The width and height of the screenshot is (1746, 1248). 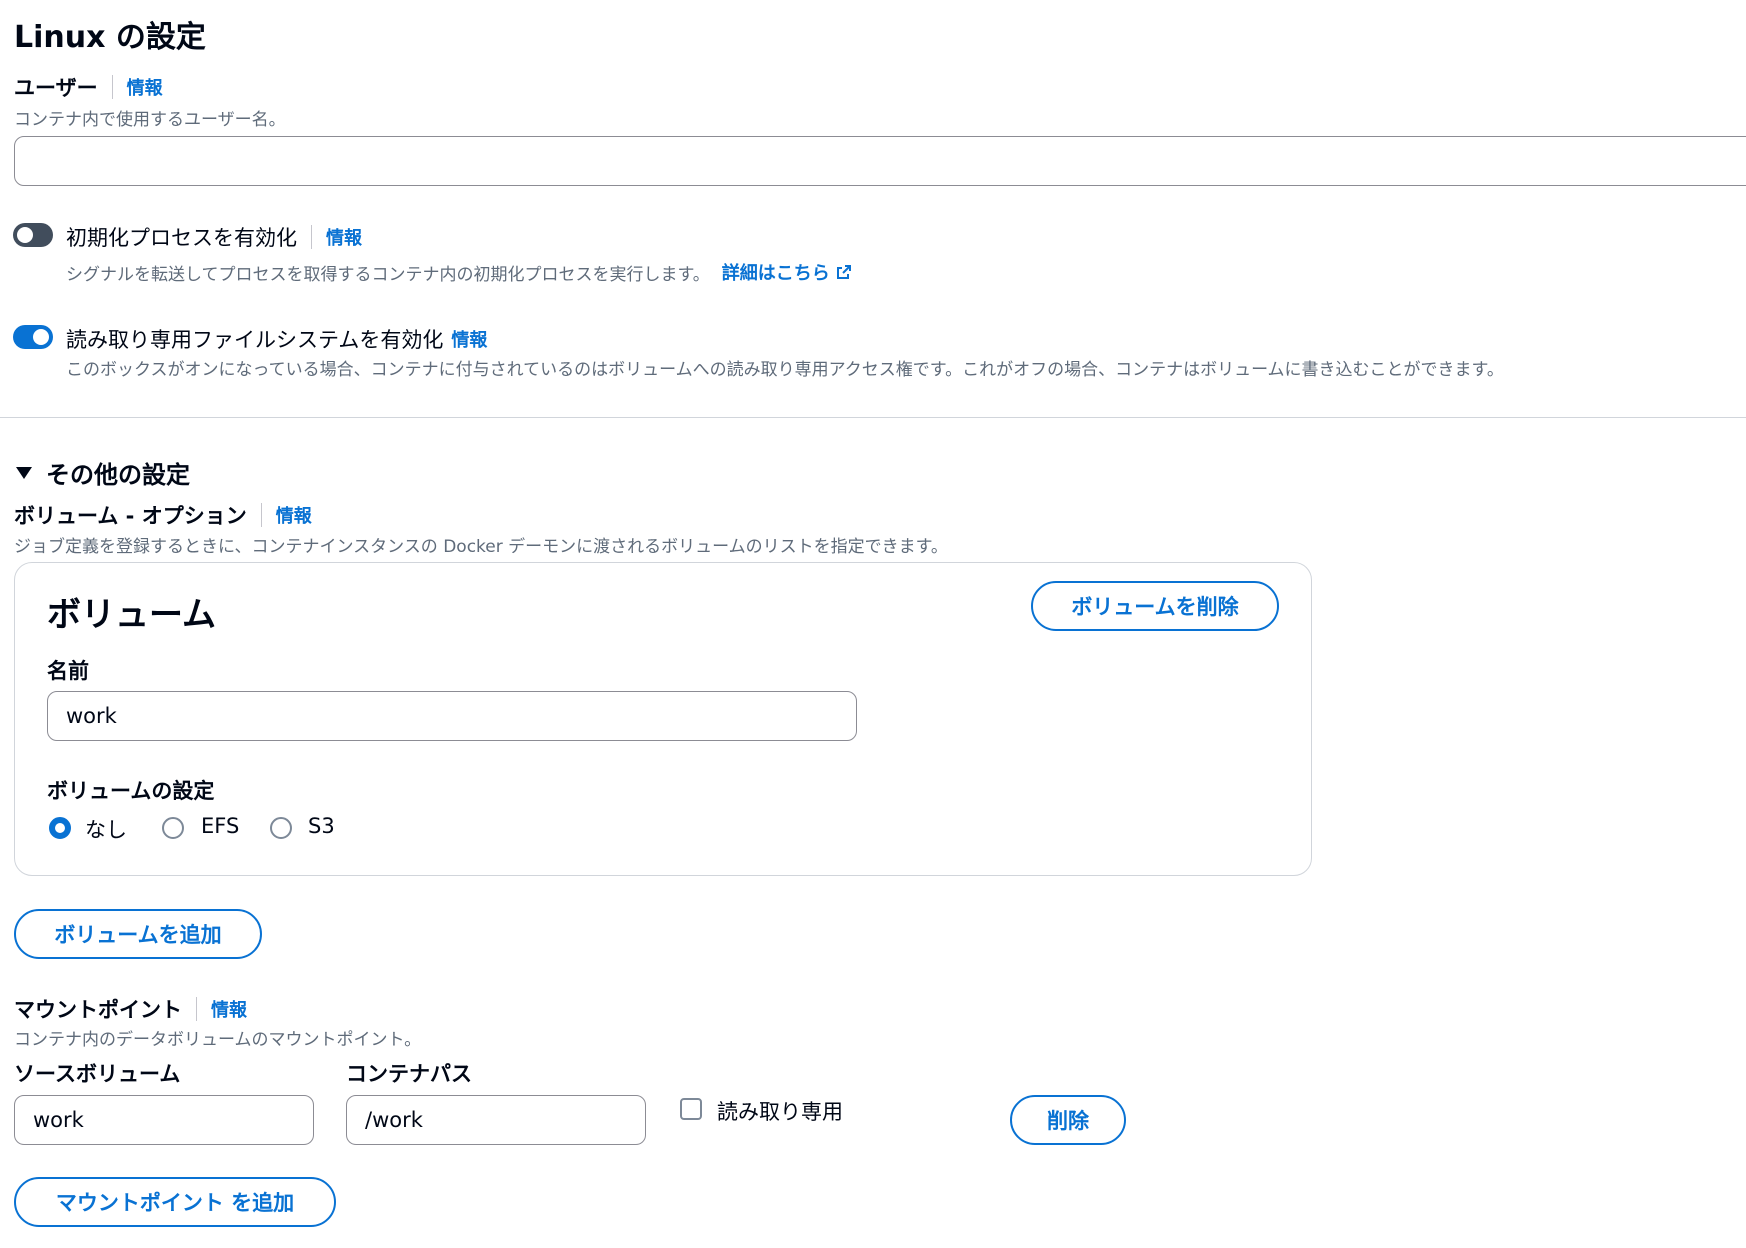 What do you see at coordinates (873, 417) in the screenshot?
I see `section-divider` at bounding box center [873, 417].